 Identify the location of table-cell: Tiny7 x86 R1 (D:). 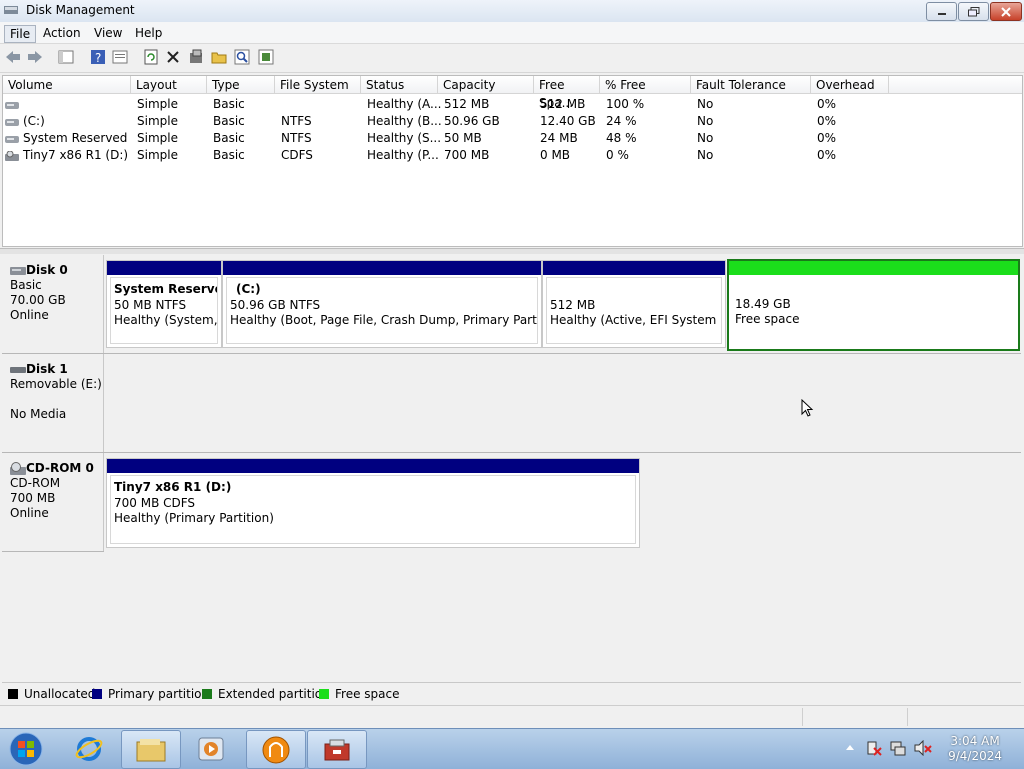
(68, 155).